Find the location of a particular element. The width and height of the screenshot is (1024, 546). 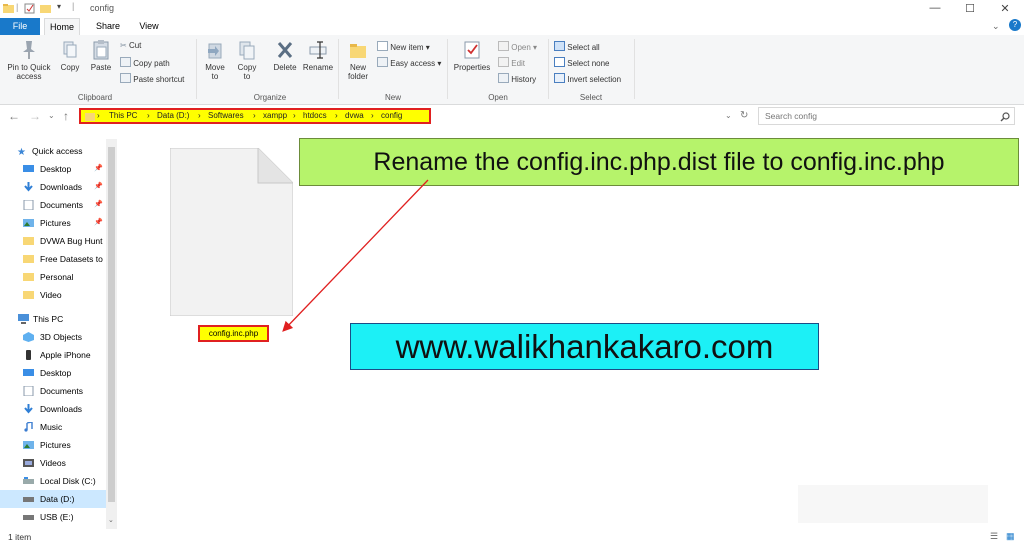

nav-item-videos: Videos is located at coordinates (54, 463).